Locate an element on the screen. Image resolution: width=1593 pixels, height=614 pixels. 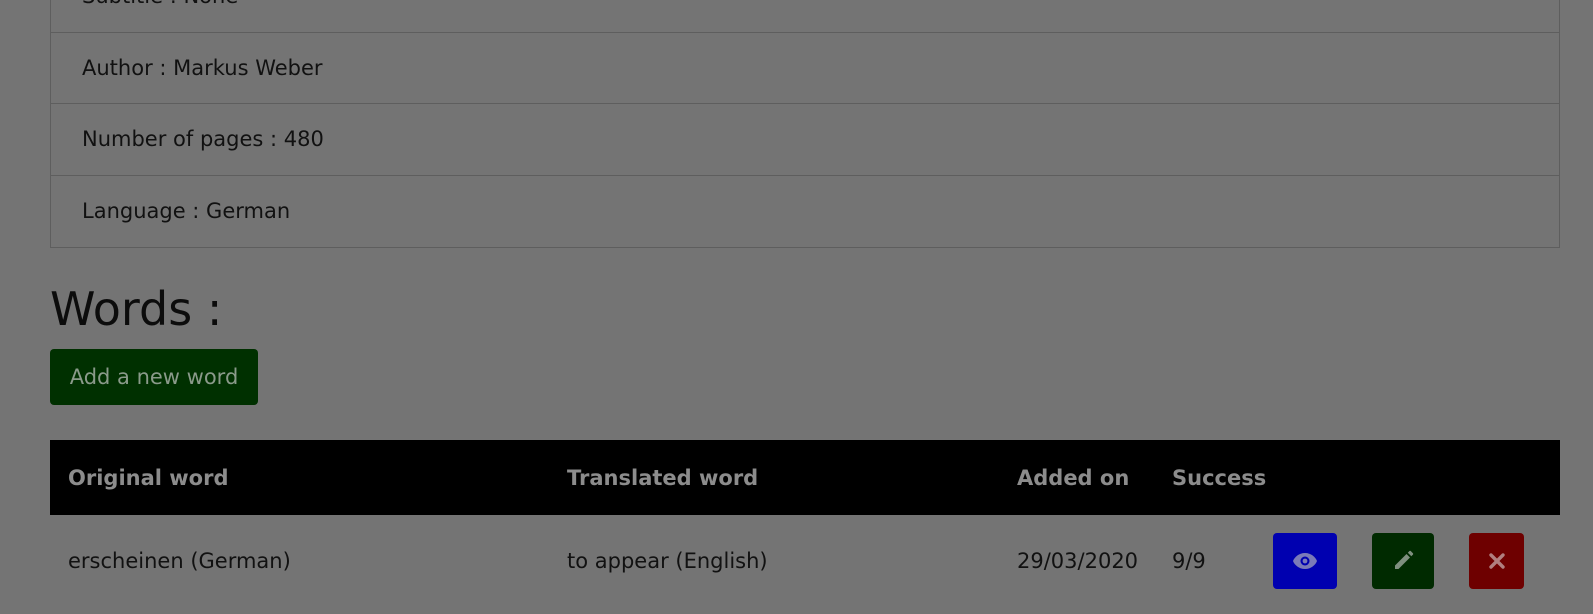
eye-icon is located at coordinates (1305, 561).